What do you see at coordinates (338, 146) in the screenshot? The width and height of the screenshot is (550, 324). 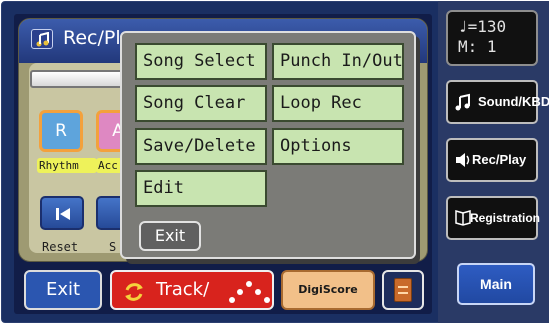 I see `menu-item-options: Options` at bounding box center [338, 146].